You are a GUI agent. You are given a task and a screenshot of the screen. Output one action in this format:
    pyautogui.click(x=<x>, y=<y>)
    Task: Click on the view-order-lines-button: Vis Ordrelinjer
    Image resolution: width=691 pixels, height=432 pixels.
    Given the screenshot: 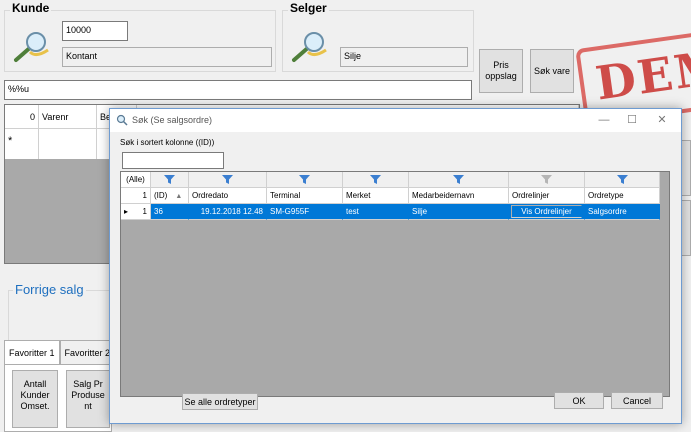 What is the action you would take?
    pyautogui.click(x=546, y=211)
    